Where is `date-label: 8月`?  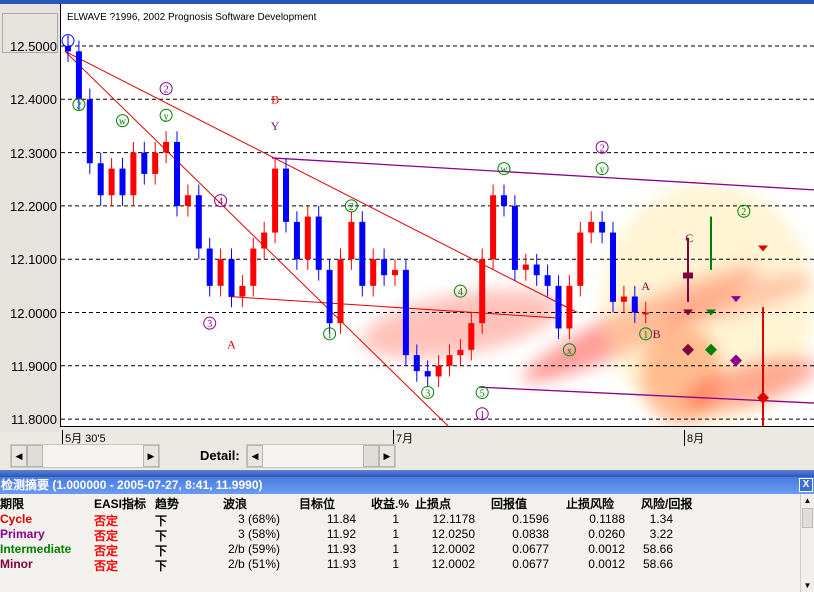
date-label: 8月 is located at coordinates (694, 438).